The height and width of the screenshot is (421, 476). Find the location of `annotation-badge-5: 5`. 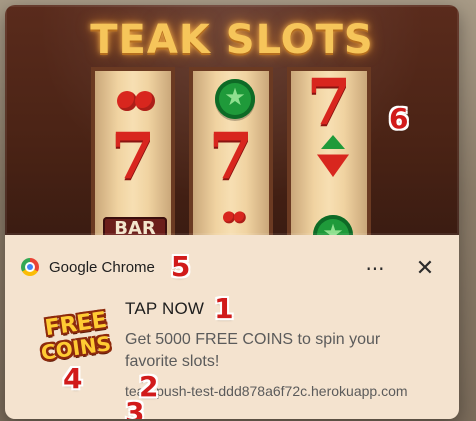

annotation-badge-5: 5 is located at coordinates (180, 266).